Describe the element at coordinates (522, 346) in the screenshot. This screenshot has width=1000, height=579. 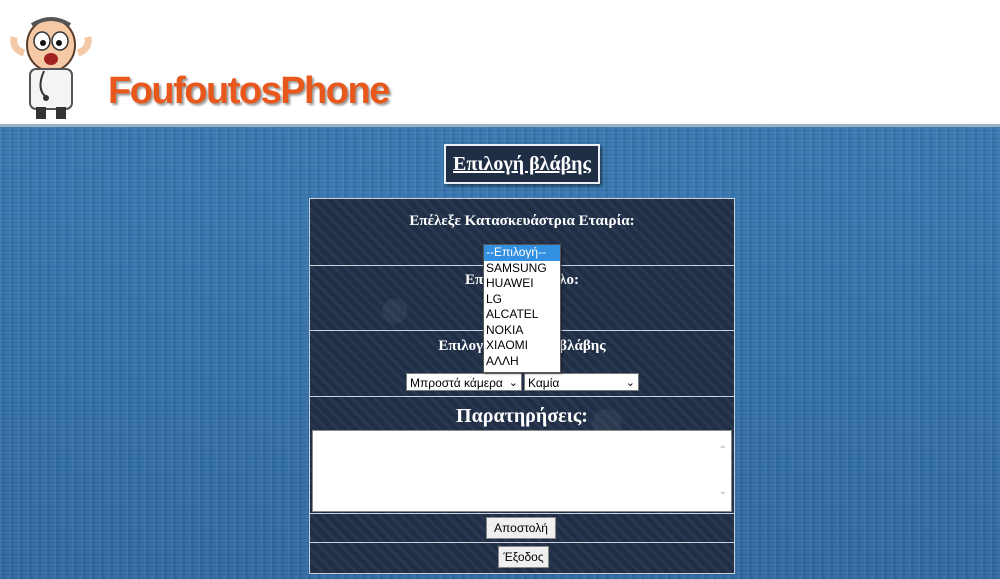
I see `dropdown-option: XIAOMI` at that location.